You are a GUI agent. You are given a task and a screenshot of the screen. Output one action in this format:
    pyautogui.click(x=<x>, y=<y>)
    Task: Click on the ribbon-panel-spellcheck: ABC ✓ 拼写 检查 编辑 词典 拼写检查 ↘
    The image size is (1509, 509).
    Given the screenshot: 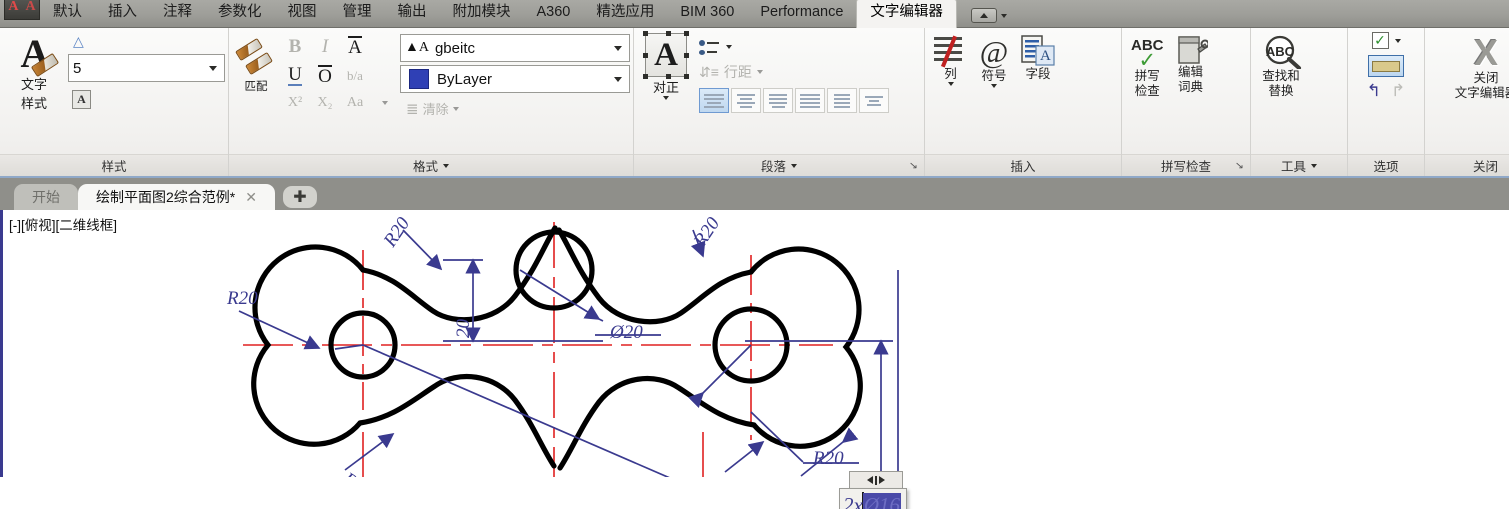 What is the action you would take?
    pyautogui.click(x=1186, y=102)
    